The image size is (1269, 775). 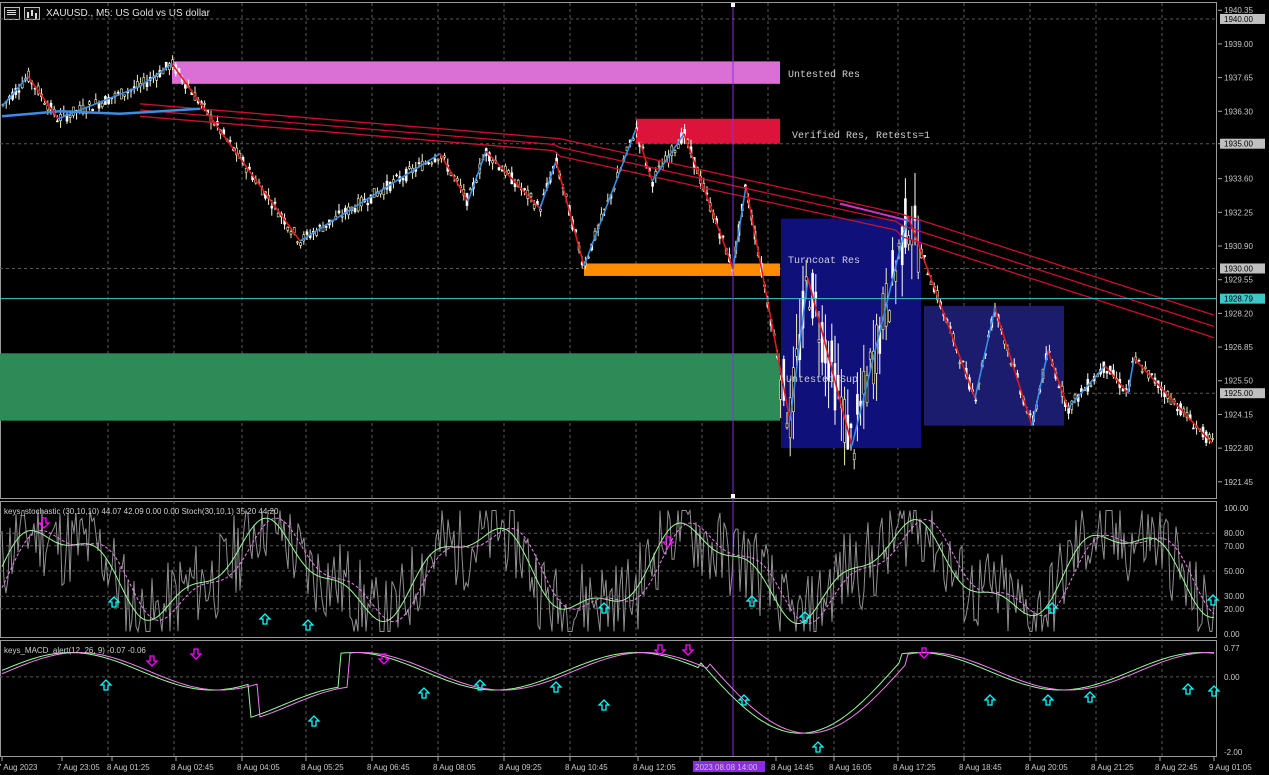 What do you see at coordinates (1238, 111) in the screenshot?
I see `price-tick-label: 1936.30` at bounding box center [1238, 111].